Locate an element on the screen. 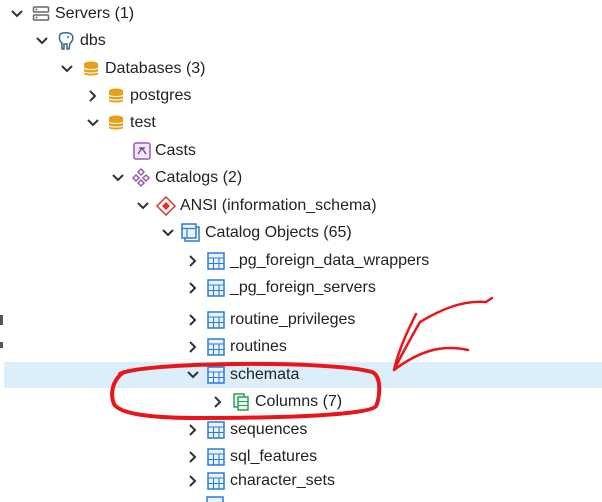 Image resolution: width=602 pixels, height=502 pixels. tree-node-table: _pg_foreign_servers is located at coordinates (301, 288).